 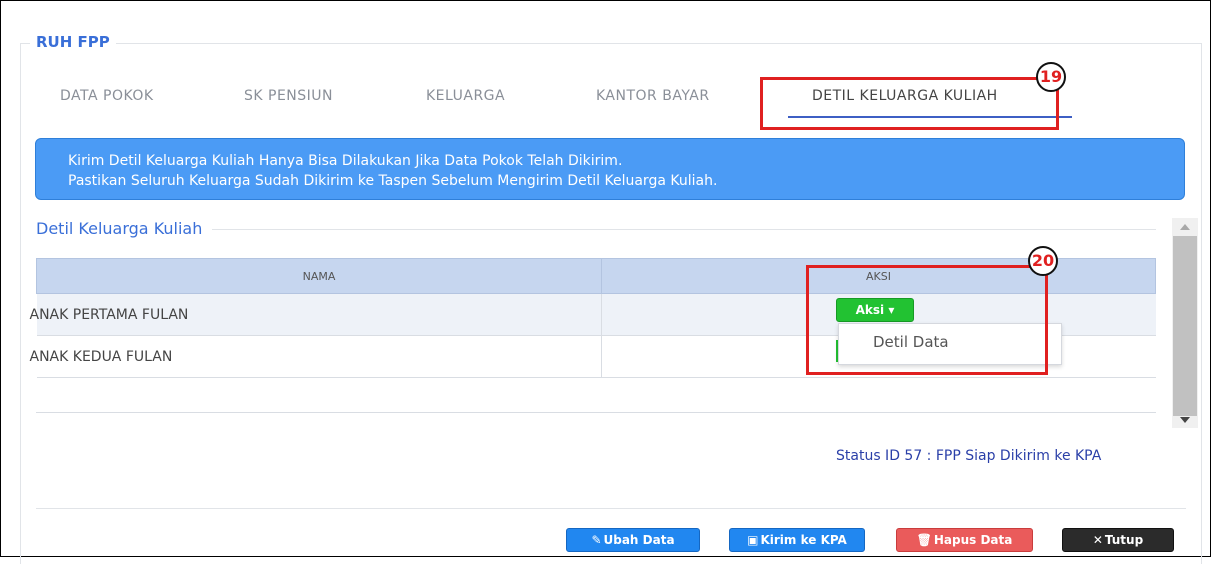 I want to click on tutup-label: Tutup, so click(x=1124, y=540).